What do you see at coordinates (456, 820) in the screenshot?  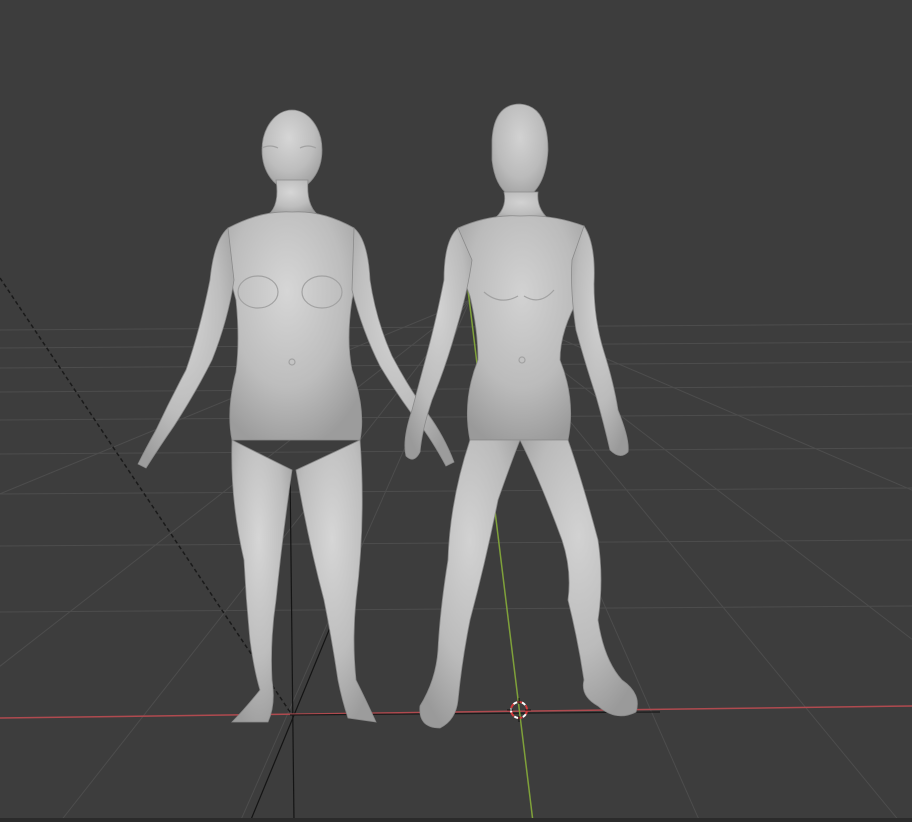 I see `viewport-bottom-border` at bounding box center [456, 820].